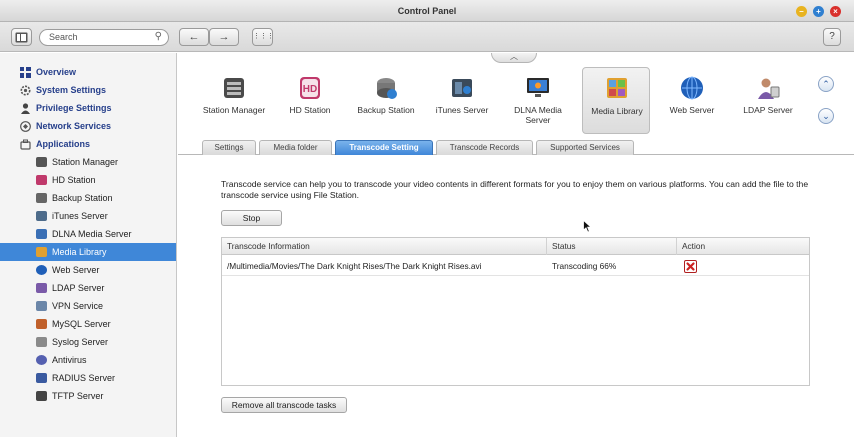  What do you see at coordinates (584, 266) in the screenshot?
I see `transcode-status: Transcoding 66%` at bounding box center [584, 266].